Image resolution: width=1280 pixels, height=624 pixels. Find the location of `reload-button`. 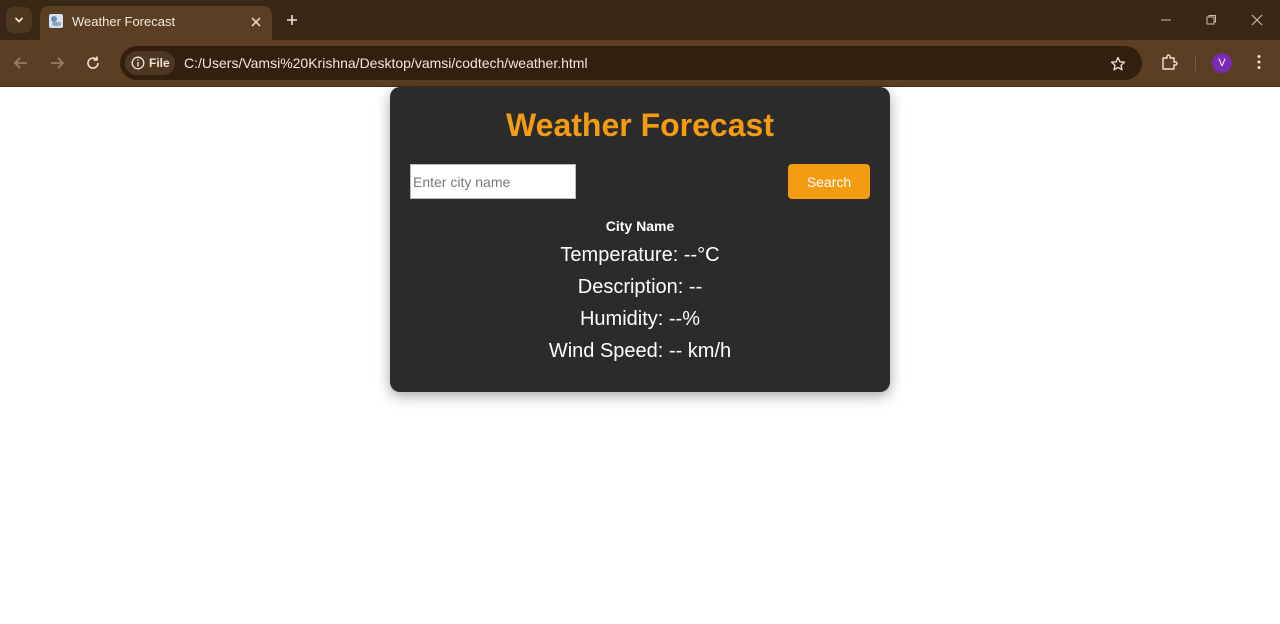

reload-button is located at coordinates (93, 63).